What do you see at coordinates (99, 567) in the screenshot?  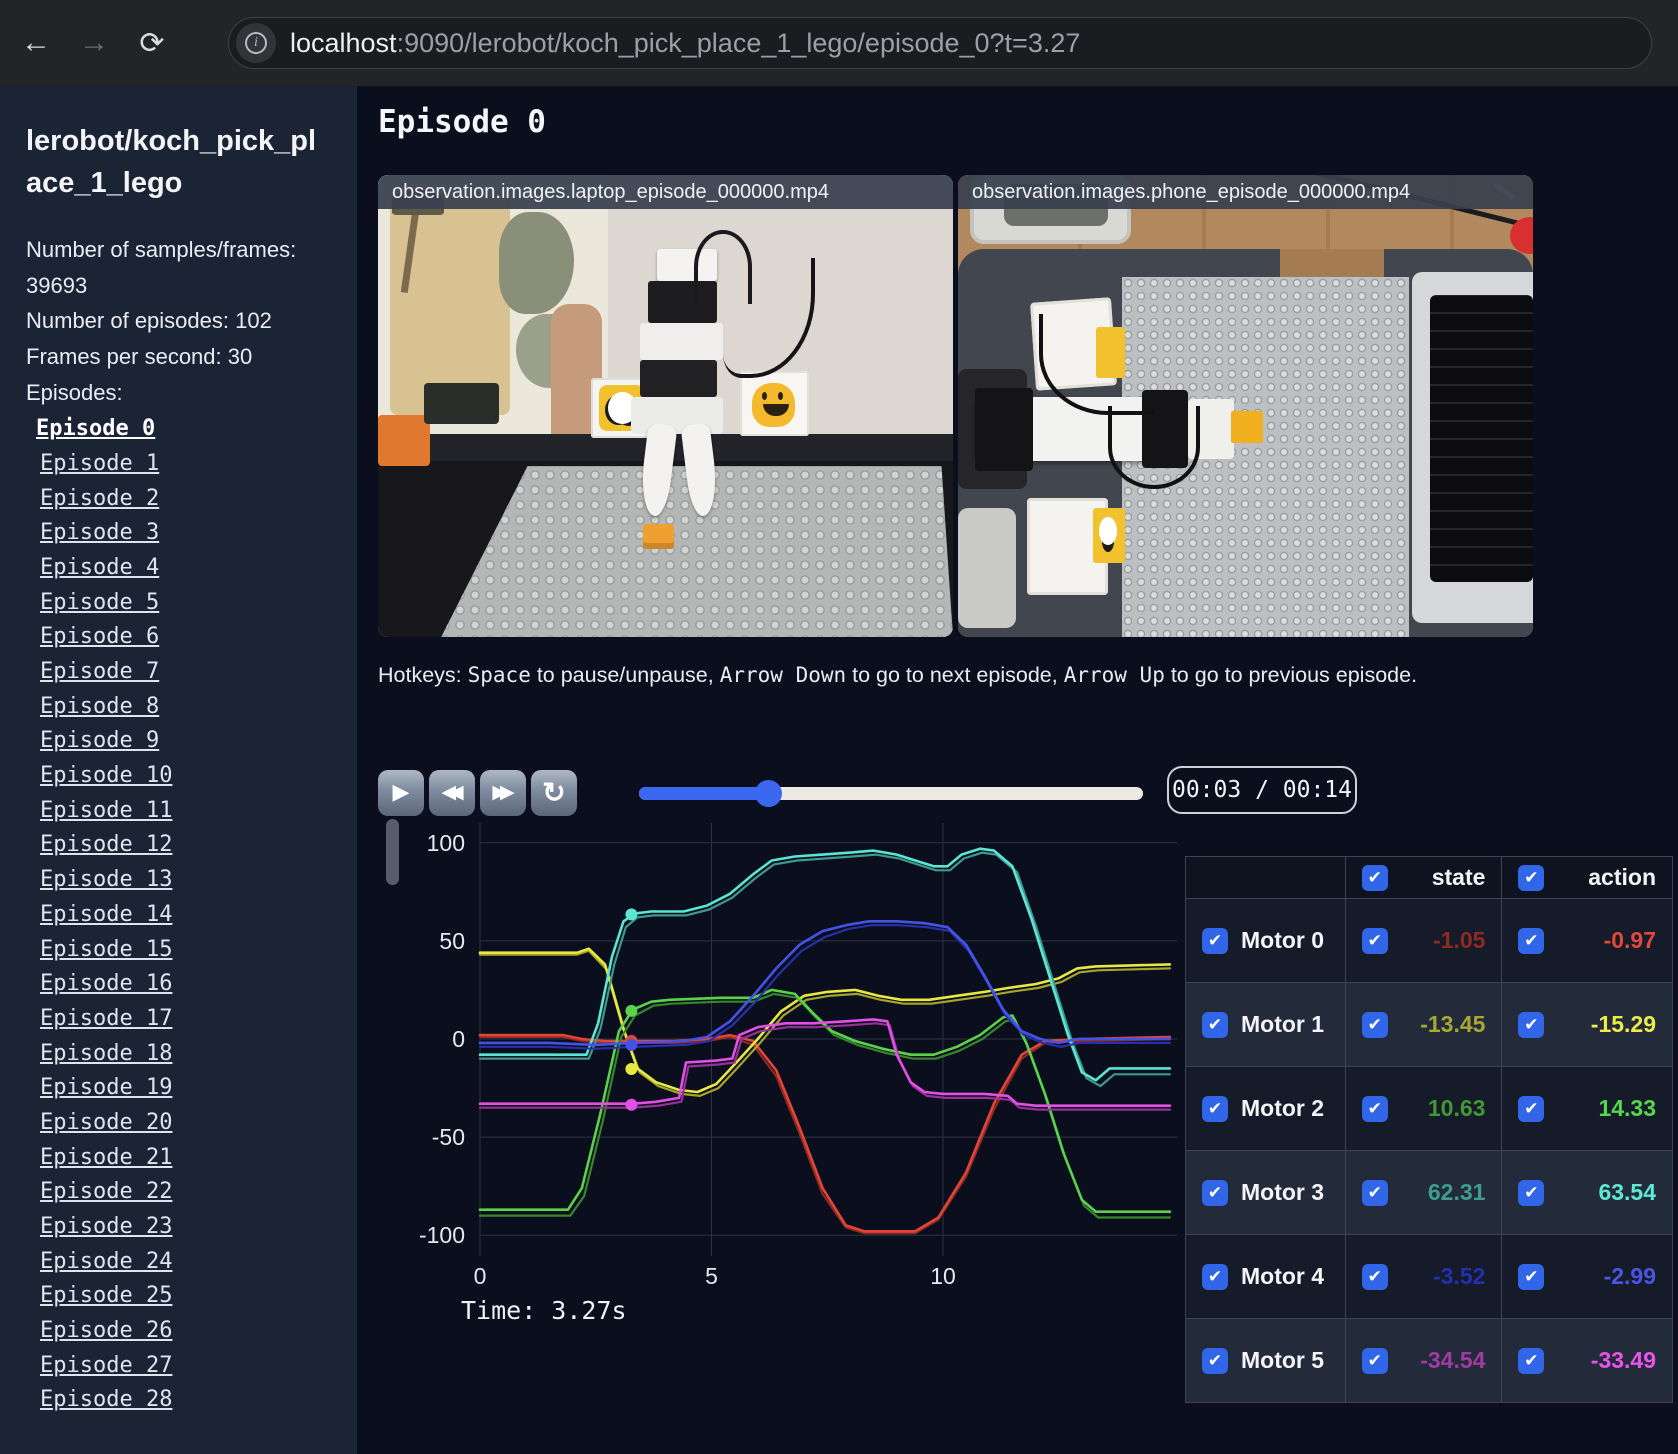 I see `episode-link: Episode 4` at bounding box center [99, 567].